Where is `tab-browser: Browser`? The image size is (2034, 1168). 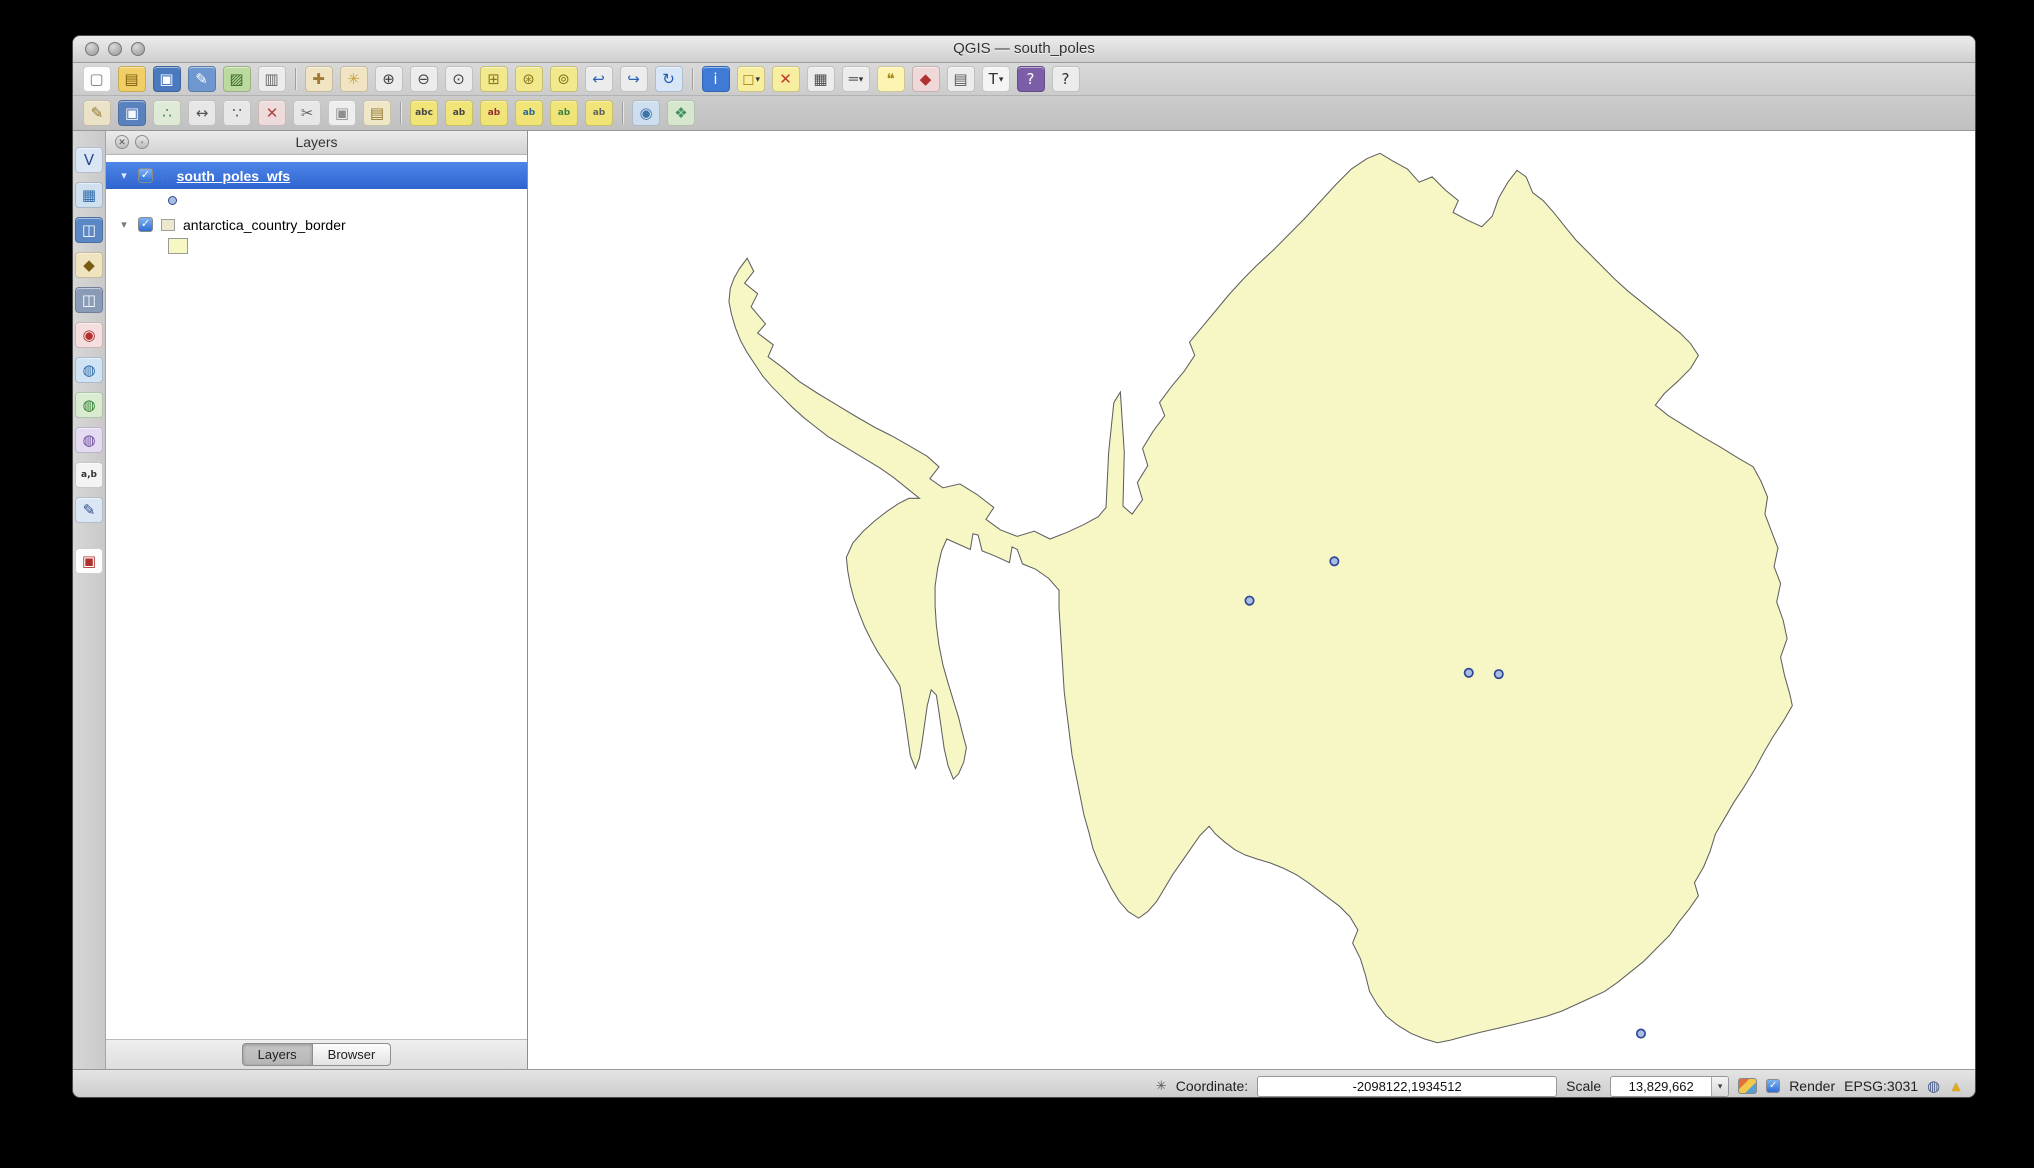 tab-browser: Browser is located at coordinates (351, 1054).